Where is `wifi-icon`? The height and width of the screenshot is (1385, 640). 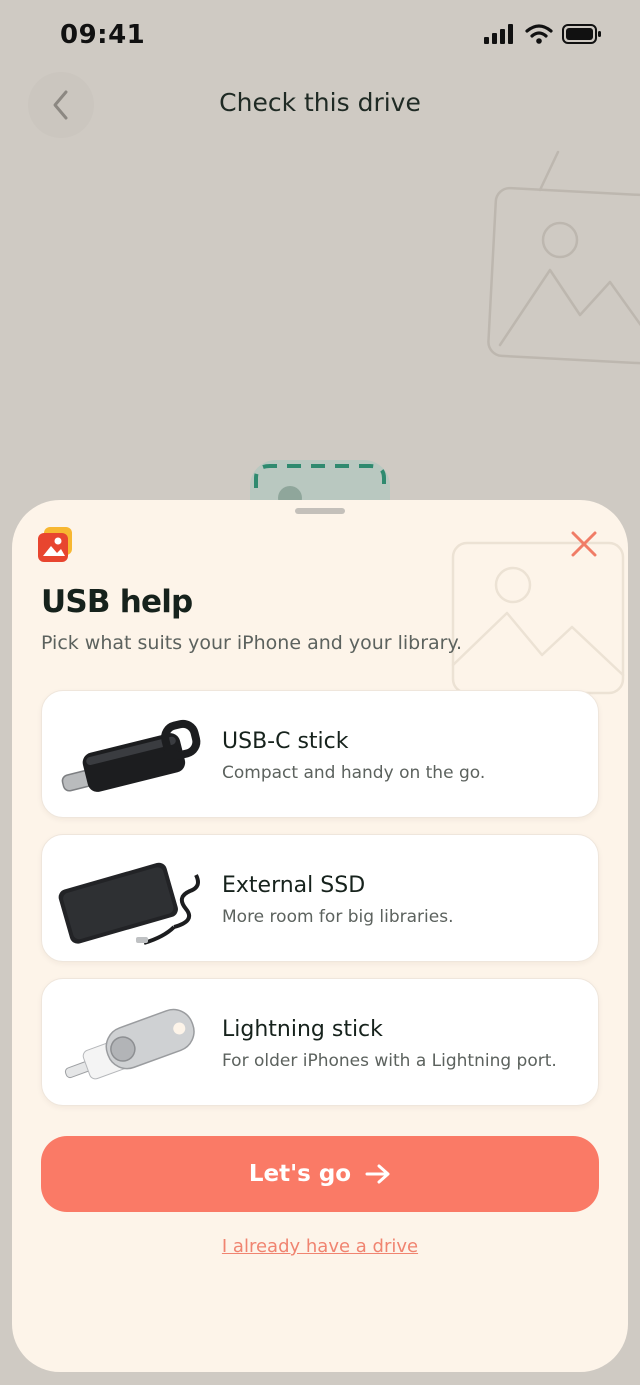 wifi-icon is located at coordinates (539, 34).